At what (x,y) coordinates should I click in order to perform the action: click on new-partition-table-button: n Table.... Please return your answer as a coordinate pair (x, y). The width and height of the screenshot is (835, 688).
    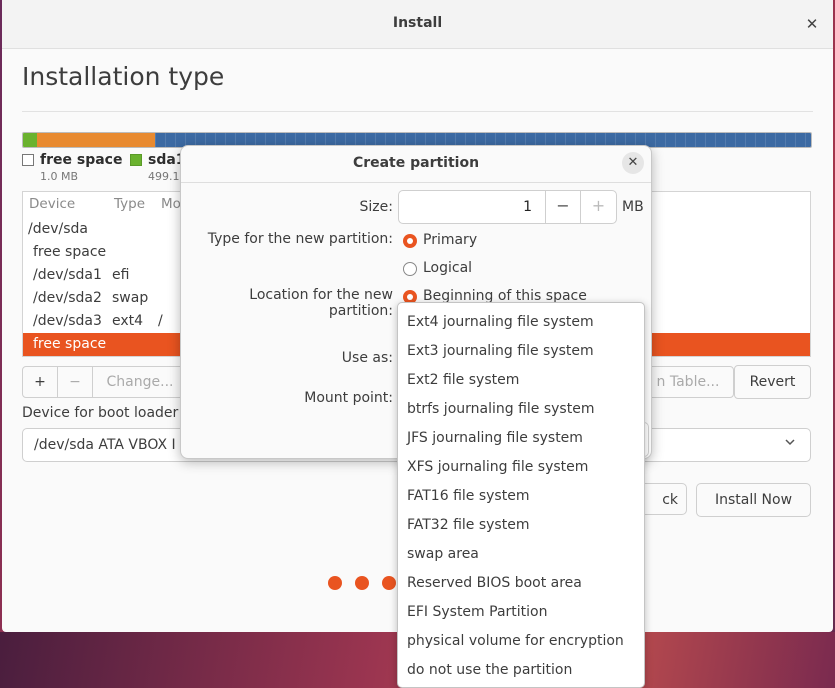
    Looking at the image, I should click on (688, 382).